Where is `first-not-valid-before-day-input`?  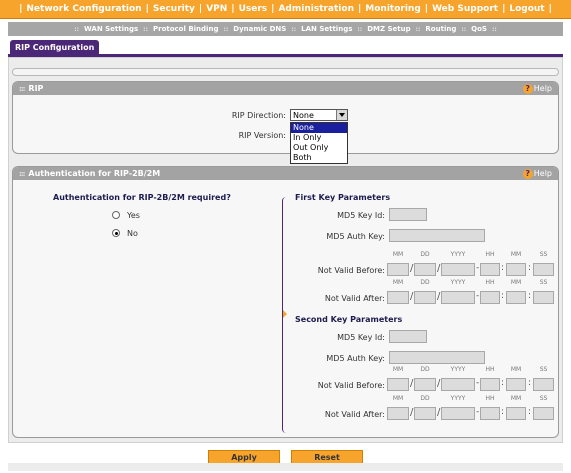 first-not-valid-before-day-input is located at coordinates (425, 269).